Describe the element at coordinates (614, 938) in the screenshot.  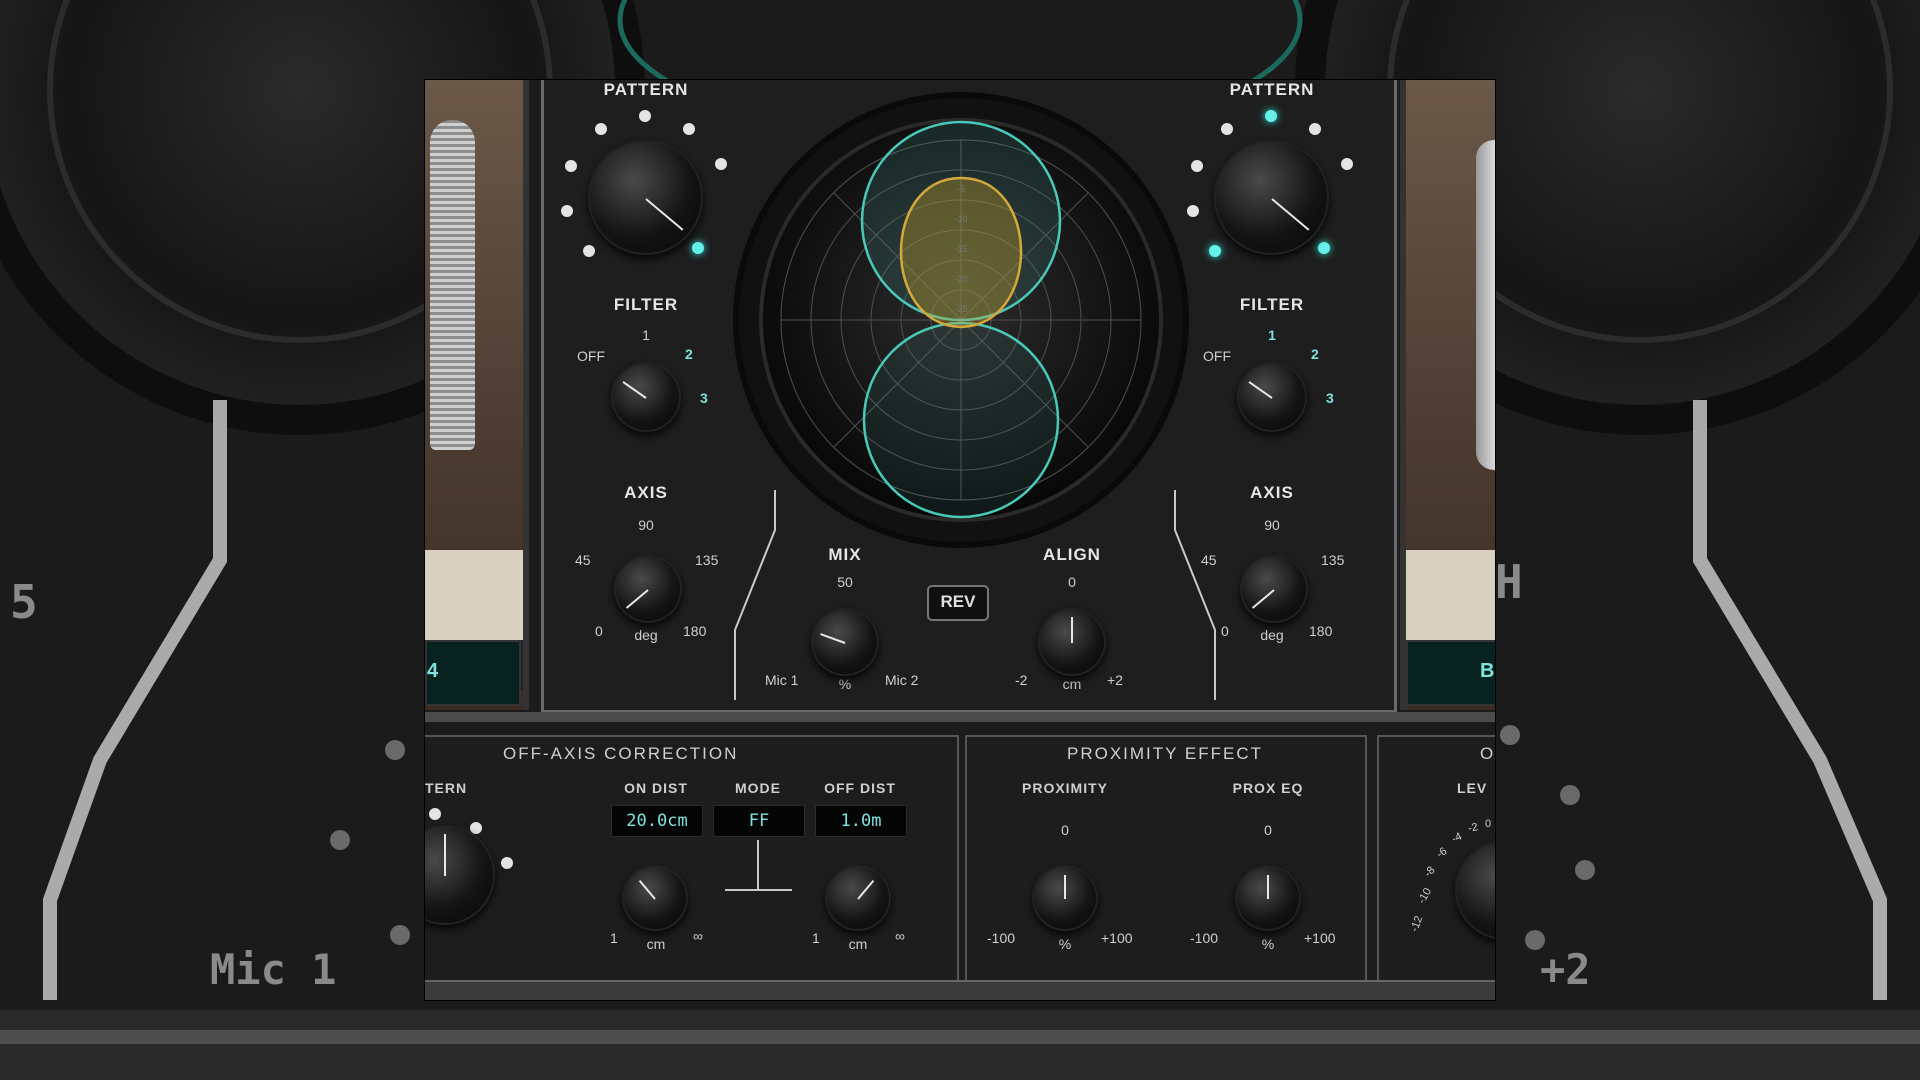
I see `on-dist-min: 1` at that location.